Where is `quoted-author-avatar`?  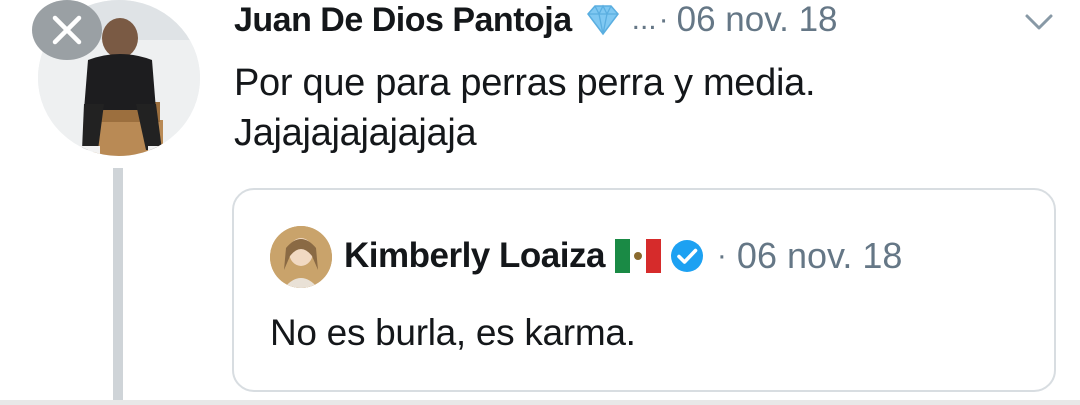
quoted-author-avatar is located at coordinates (301, 257).